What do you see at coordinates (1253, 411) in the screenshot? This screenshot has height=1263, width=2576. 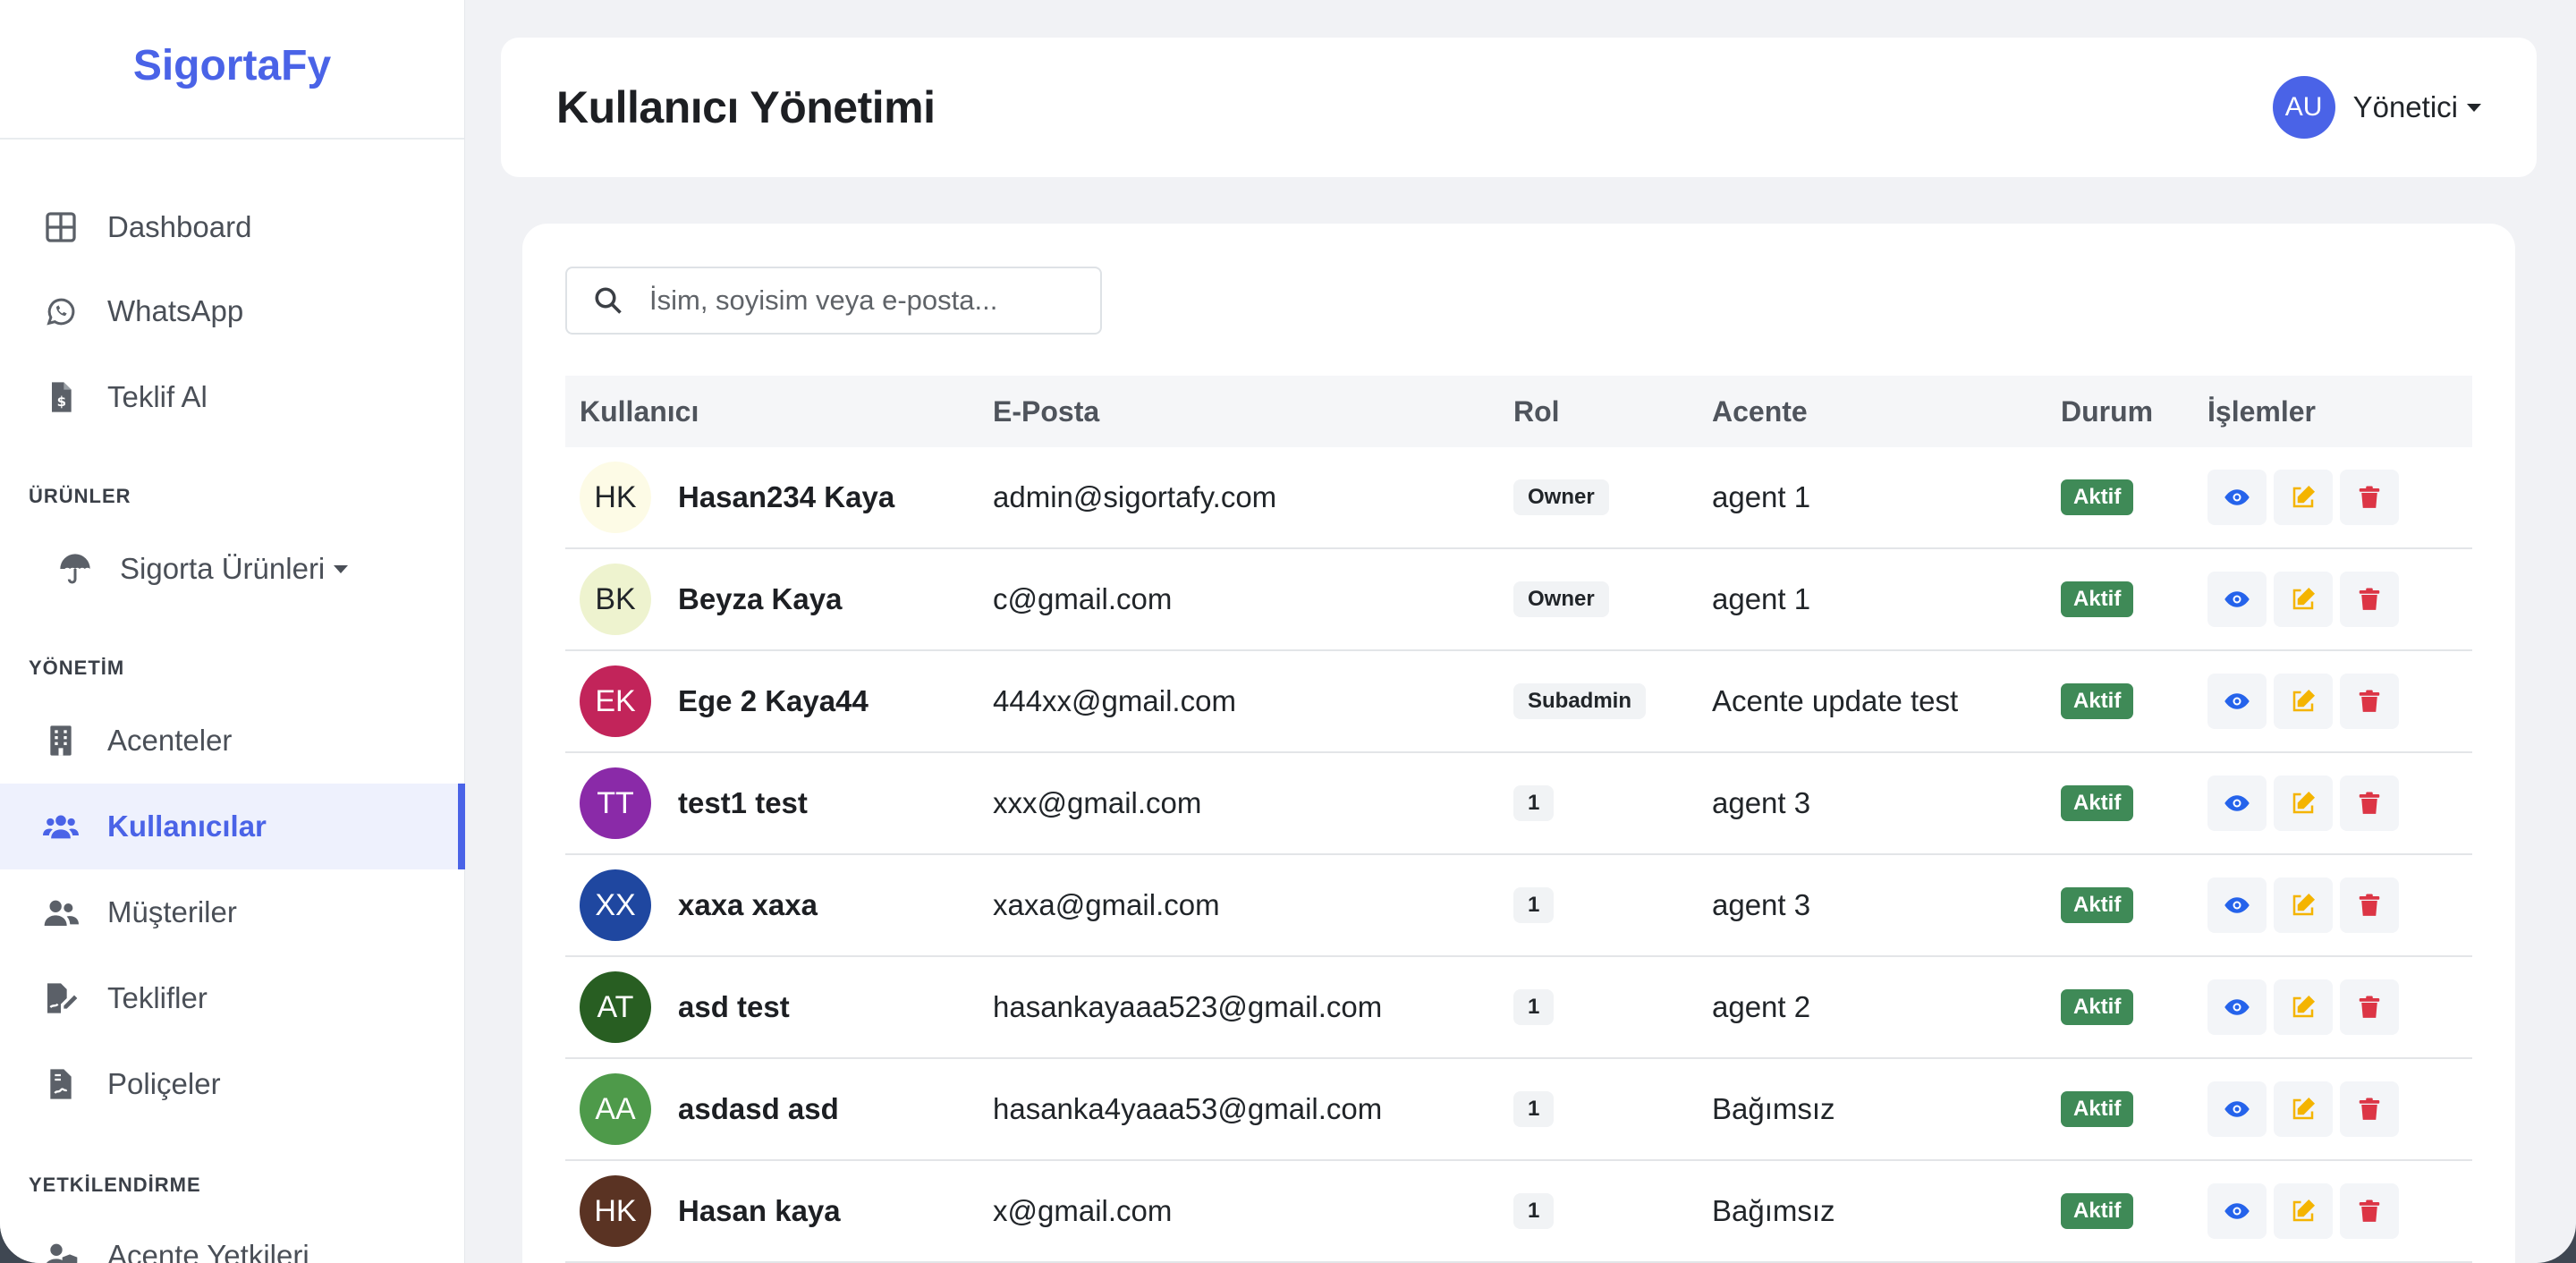 I see `column-header-email: E-Posta` at bounding box center [1253, 411].